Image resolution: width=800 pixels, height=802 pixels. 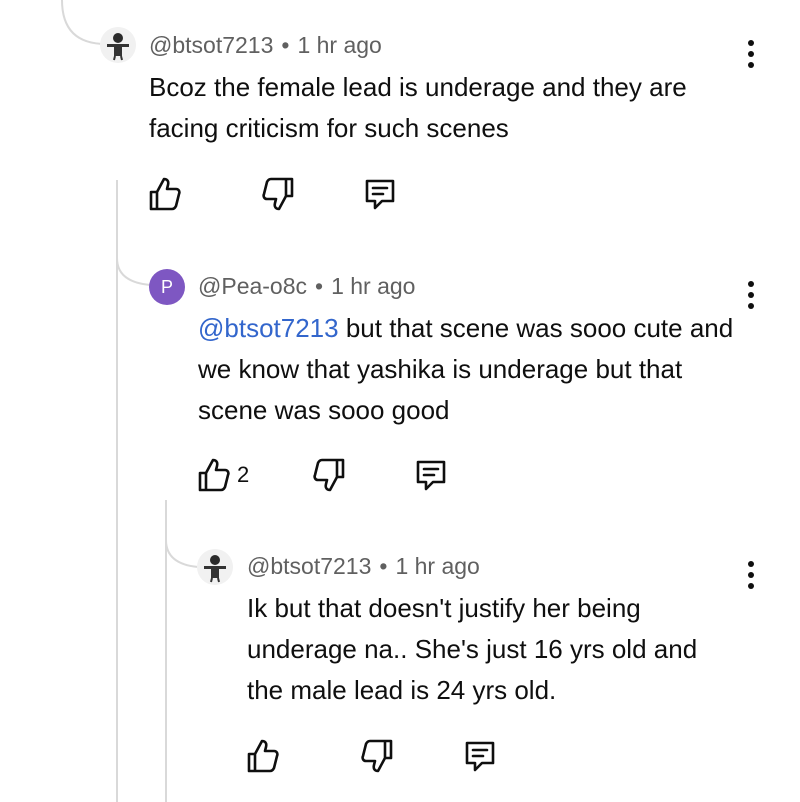 What do you see at coordinates (437, 566) in the screenshot?
I see `comment-timestamp: 1 hr ago` at bounding box center [437, 566].